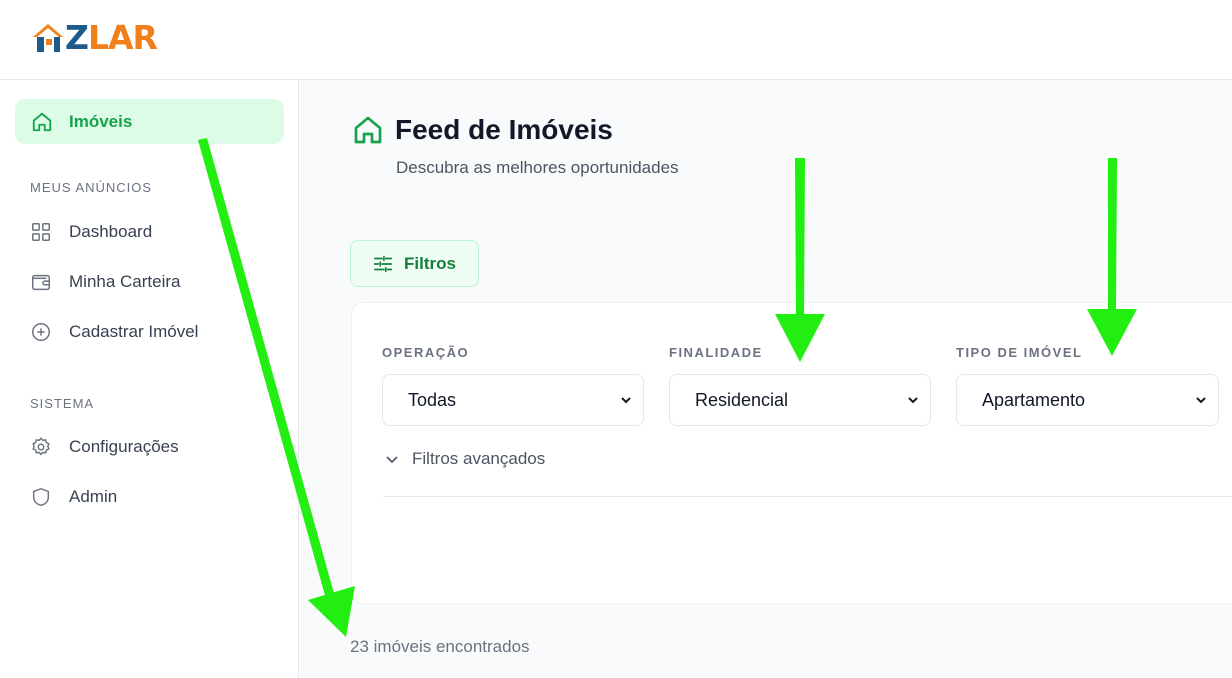  Describe the element at coordinates (616, 40) in the screenshot. I see `top-bar: ZLAR` at that location.